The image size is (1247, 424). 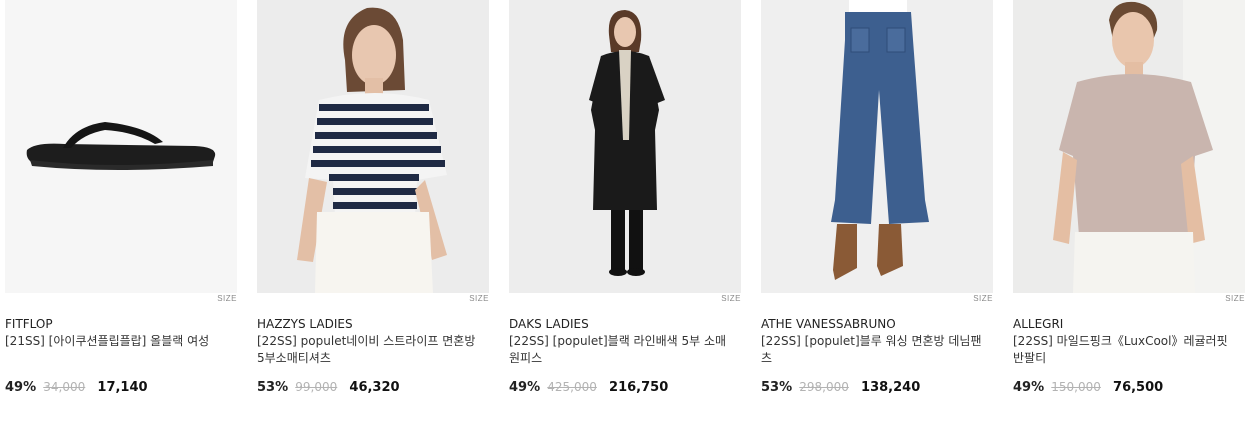 I want to click on sale-price: 17,140, so click(x=122, y=387).